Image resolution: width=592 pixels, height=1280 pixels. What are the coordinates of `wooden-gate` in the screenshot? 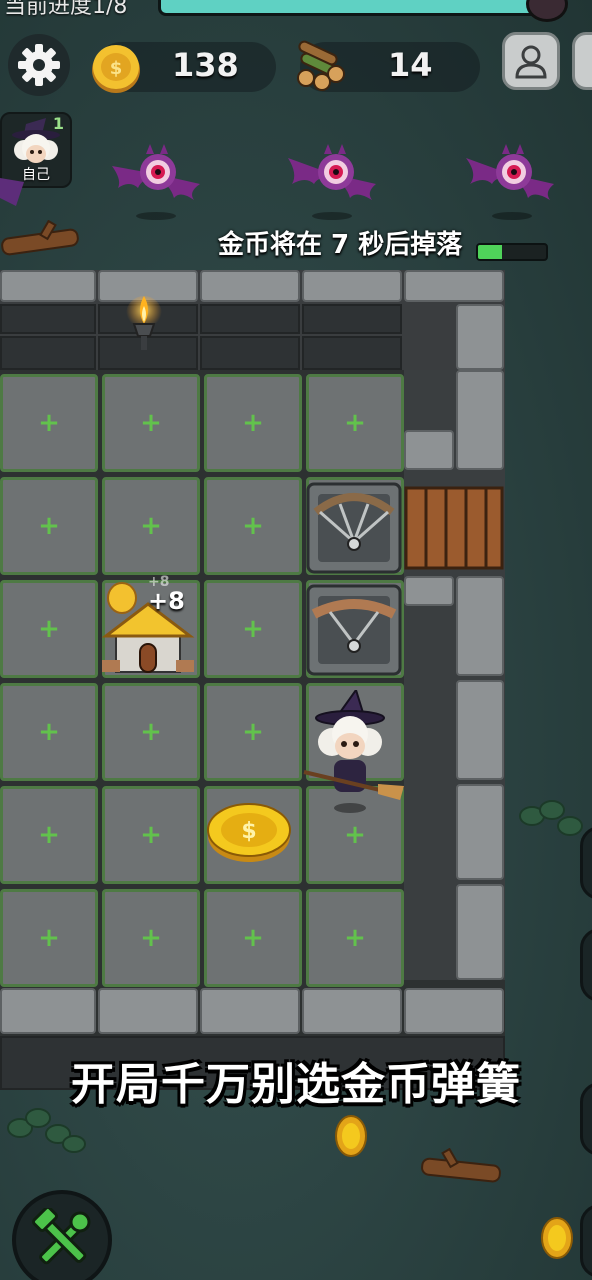 It's located at (454, 527).